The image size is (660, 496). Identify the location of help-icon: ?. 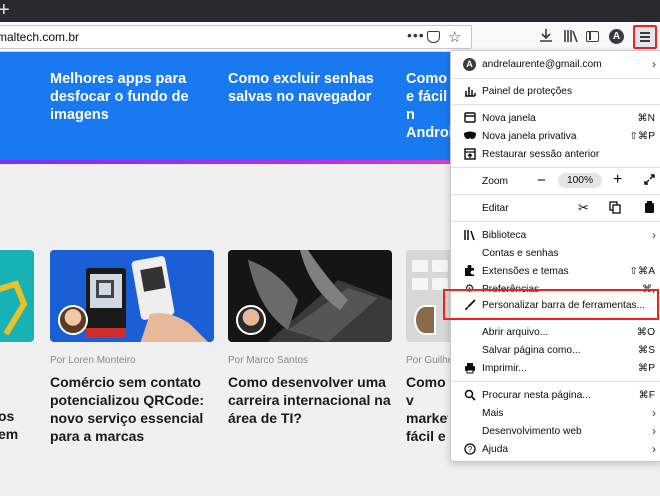
(469, 449).